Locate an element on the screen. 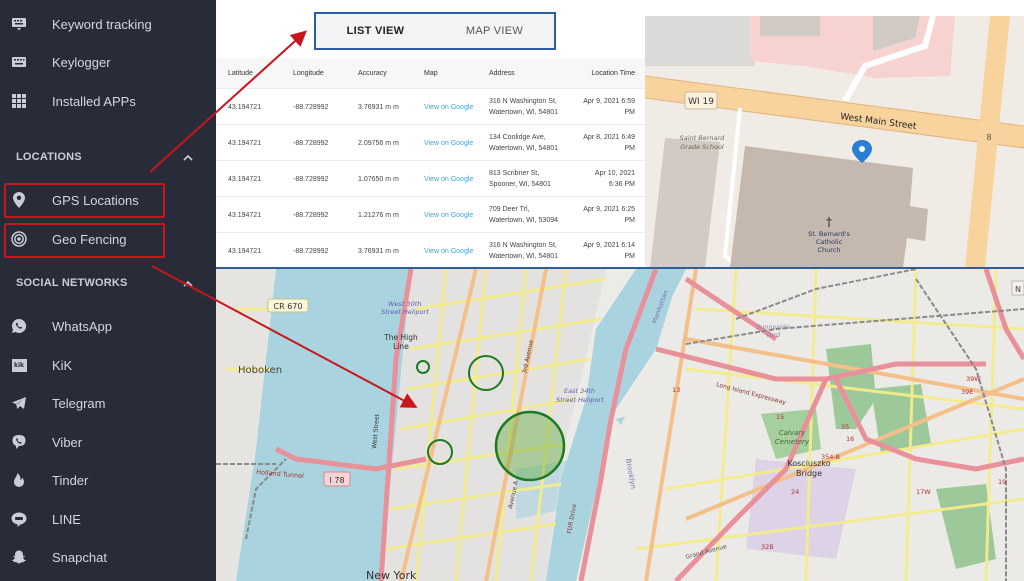 The image size is (1024, 581). sidebar-item-whatsapp: WhatsApp is located at coordinates (108, 326).